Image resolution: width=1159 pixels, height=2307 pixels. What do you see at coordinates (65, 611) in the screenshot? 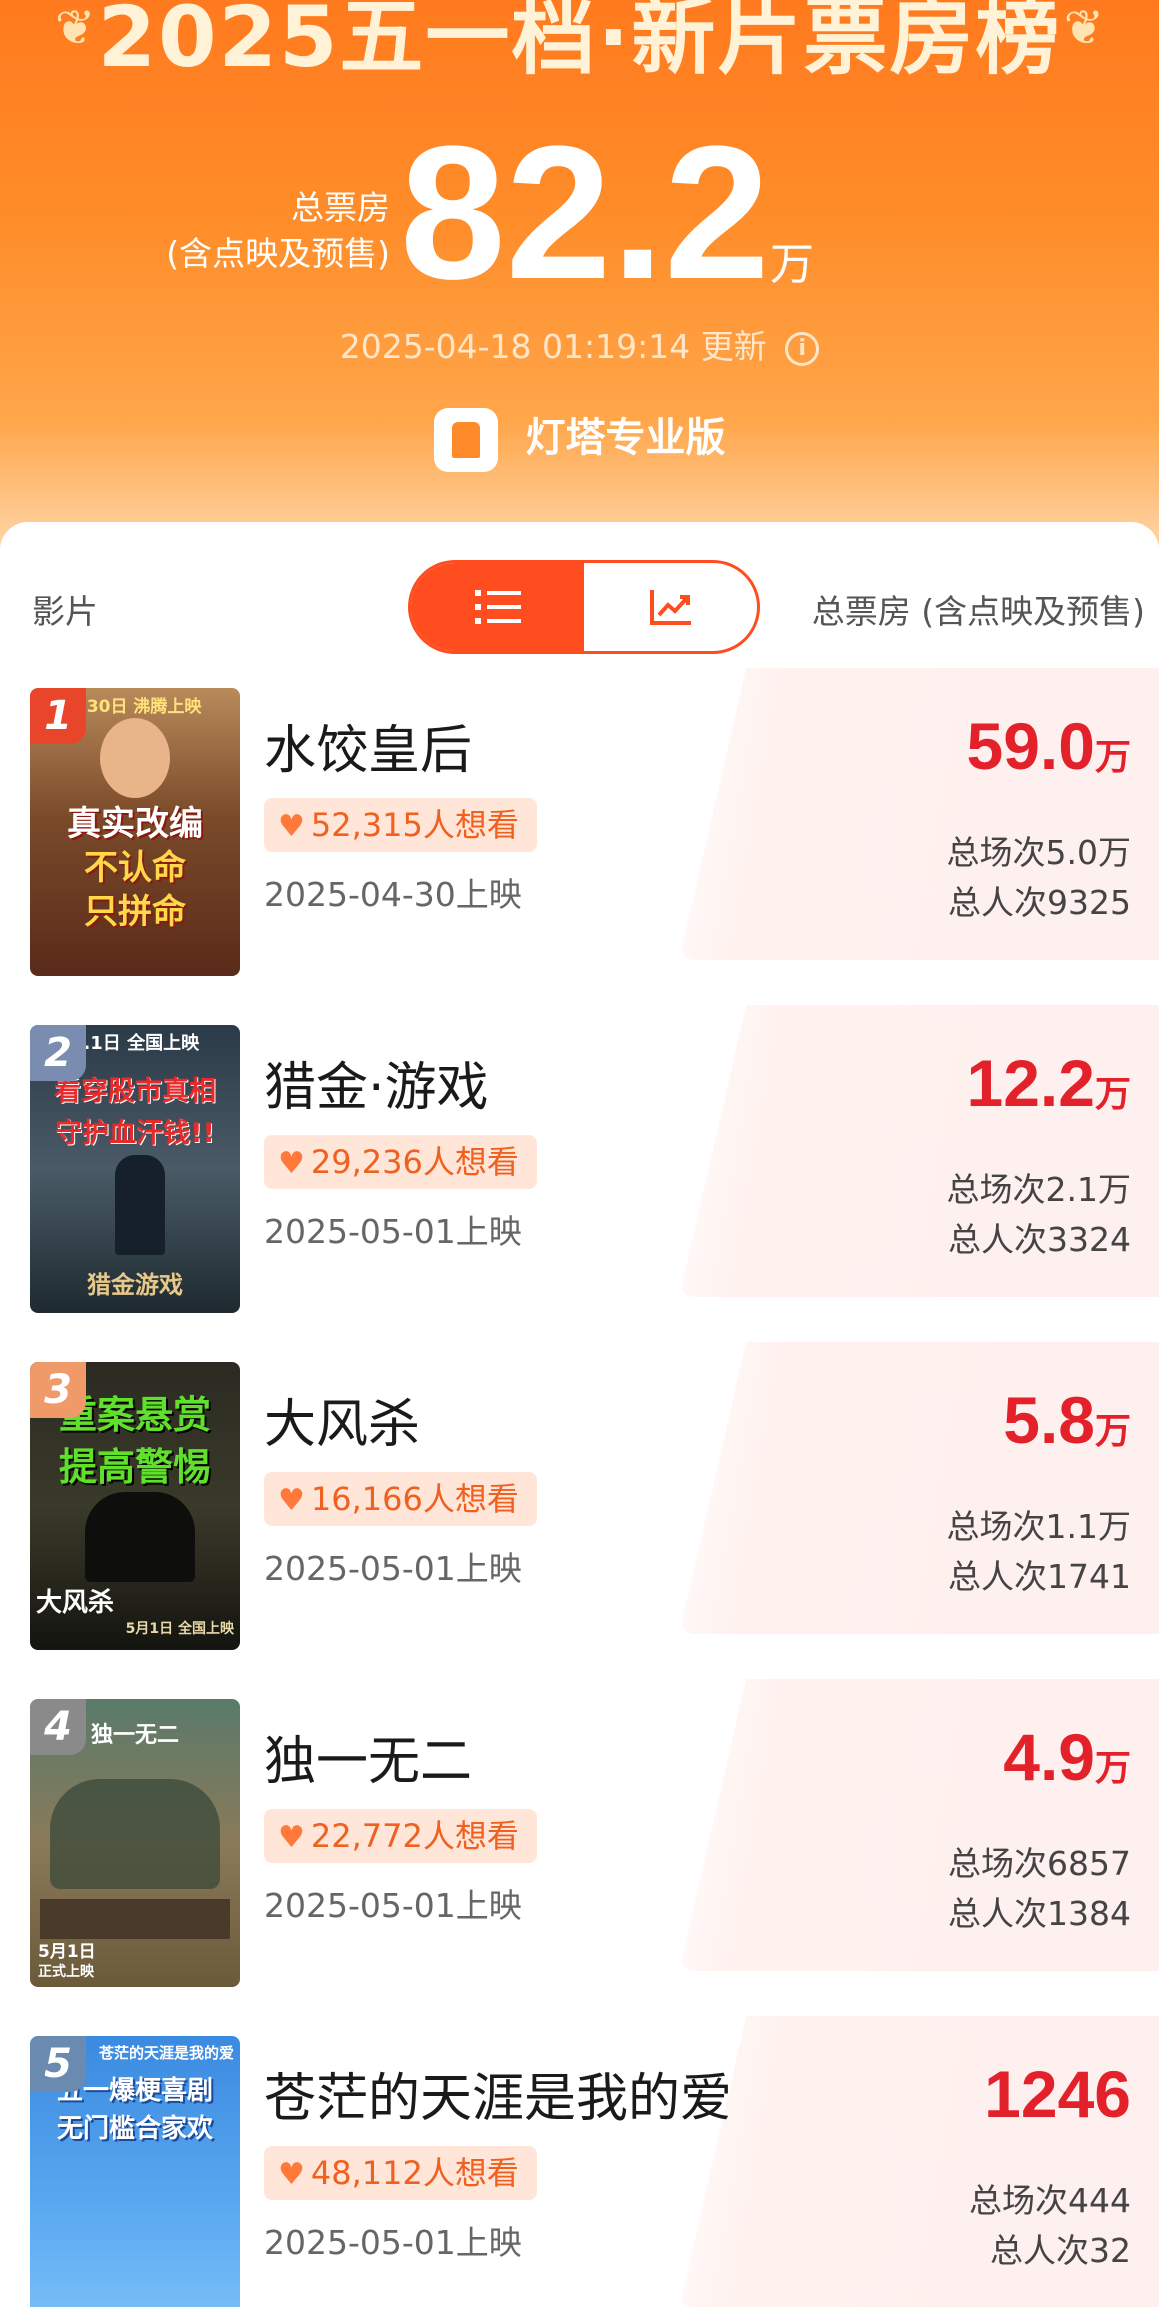
I see `column-header-film: 影片` at bounding box center [65, 611].